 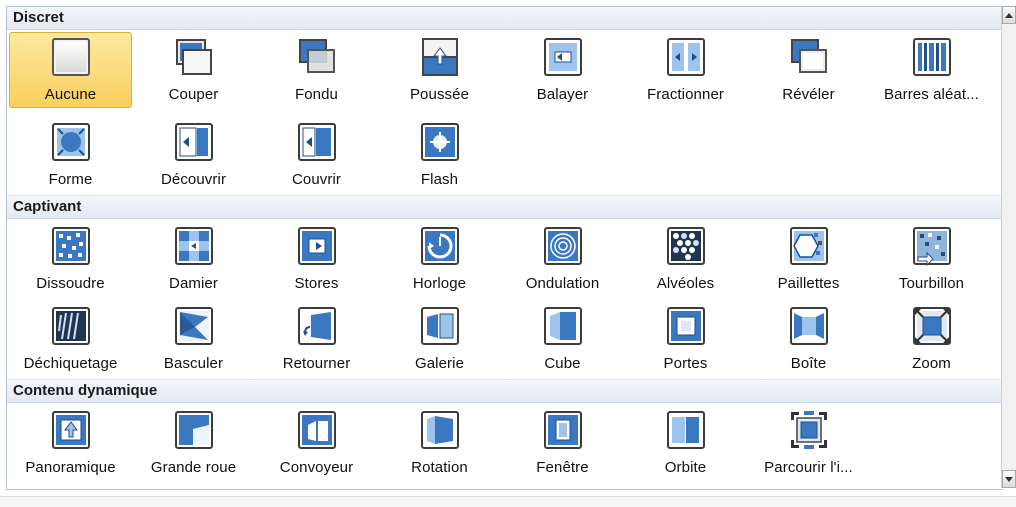 I want to click on transition-label: Dissoudre, so click(x=70, y=283).